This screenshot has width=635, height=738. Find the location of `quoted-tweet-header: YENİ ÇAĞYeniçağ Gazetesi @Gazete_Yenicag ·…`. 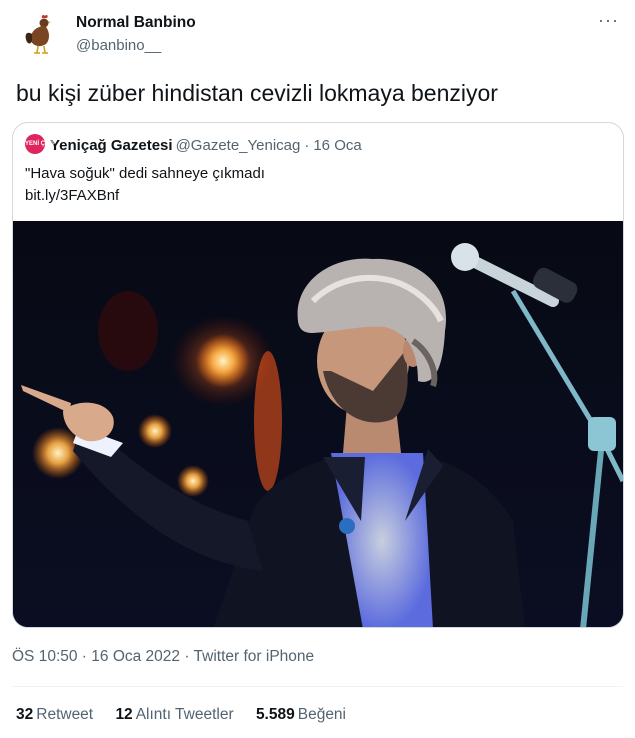

quoted-tweet-header: YENİ ÇAĞYeniçağ Gazetesi @Gazete_Yenicag ·… is located at coordinates (193, 145).